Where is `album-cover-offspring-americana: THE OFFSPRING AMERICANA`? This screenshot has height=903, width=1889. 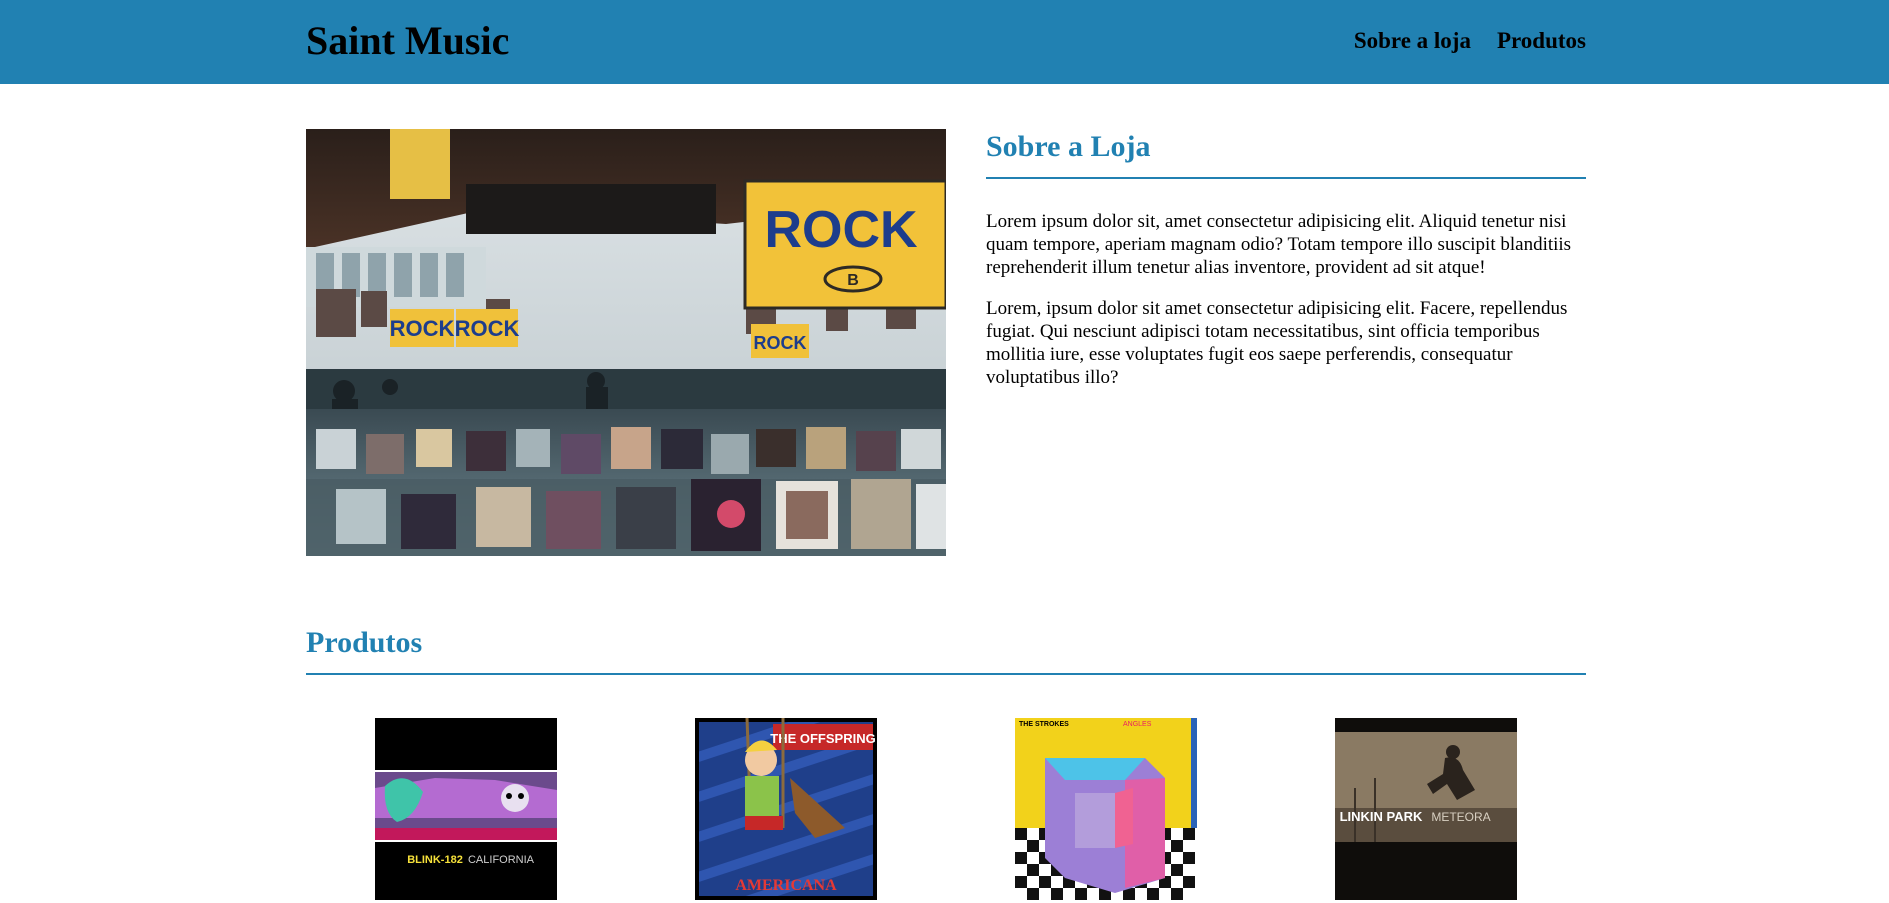 album-cover-offspring-americana: THE OFFSPRING AMERICANA is located at coordinates (786, 809).